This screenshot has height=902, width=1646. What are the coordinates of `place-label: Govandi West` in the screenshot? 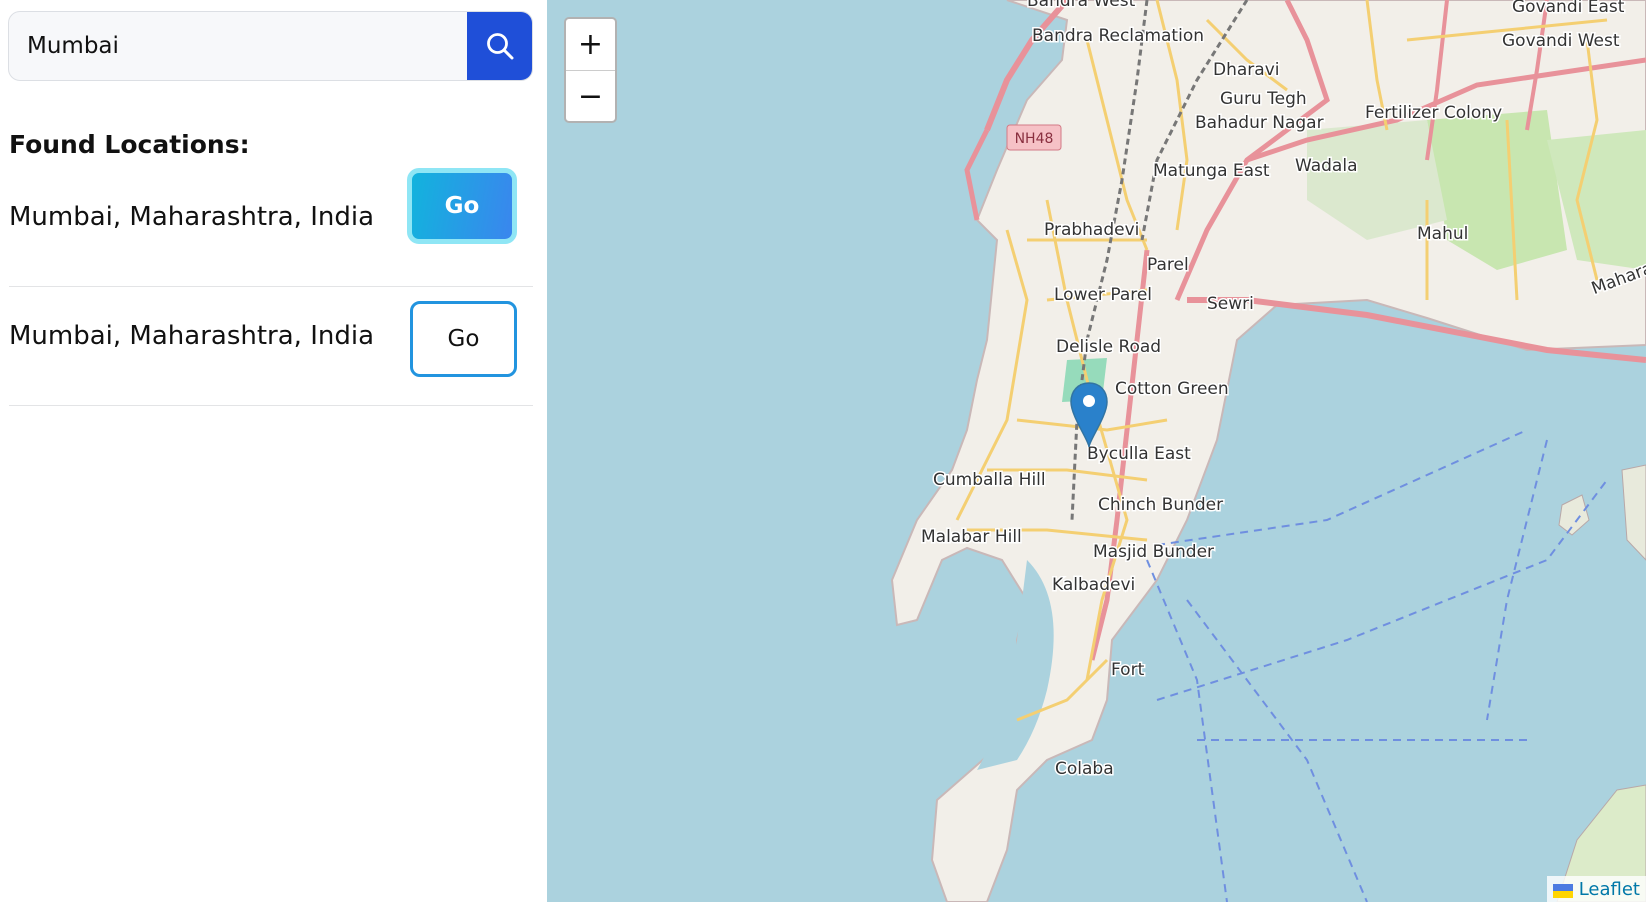 It's located at (1561, 41).